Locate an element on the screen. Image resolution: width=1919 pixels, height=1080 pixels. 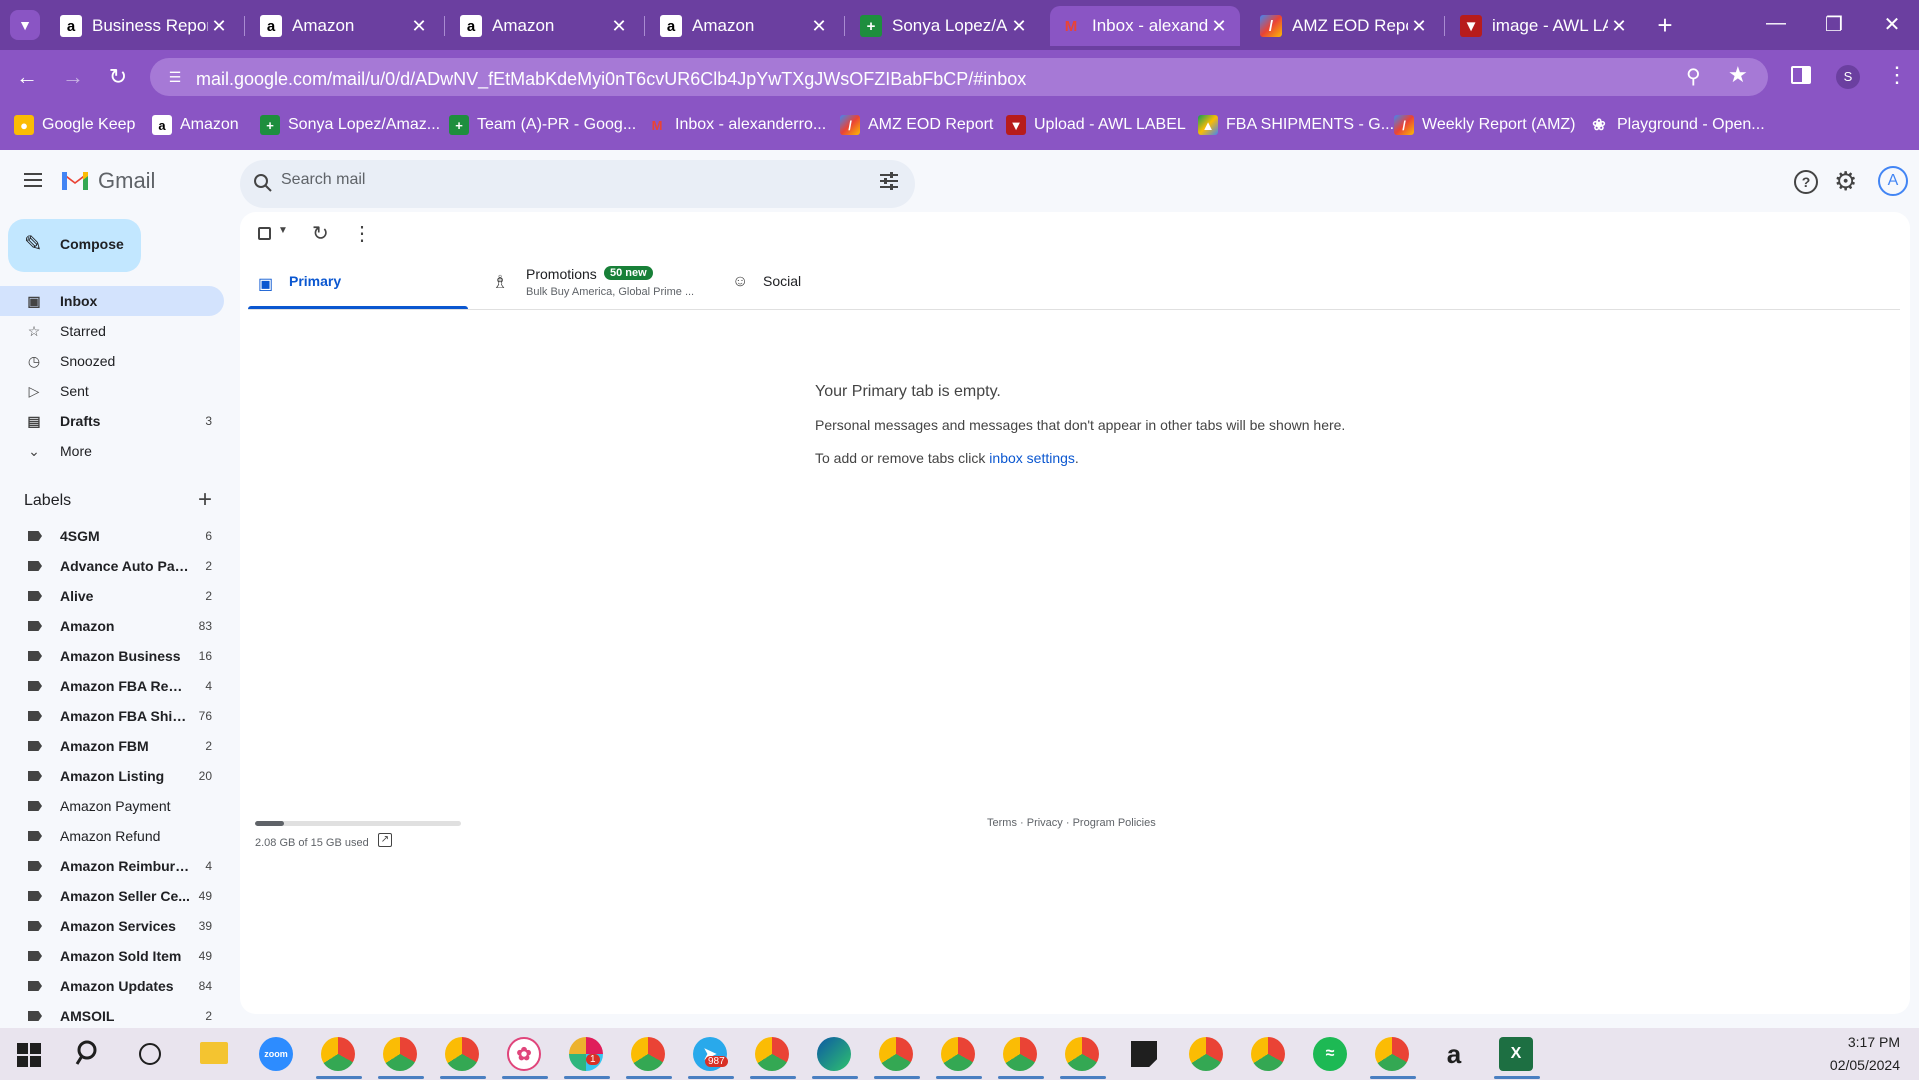
close-window-button: ✕ is located at coordinates (1892, 24).